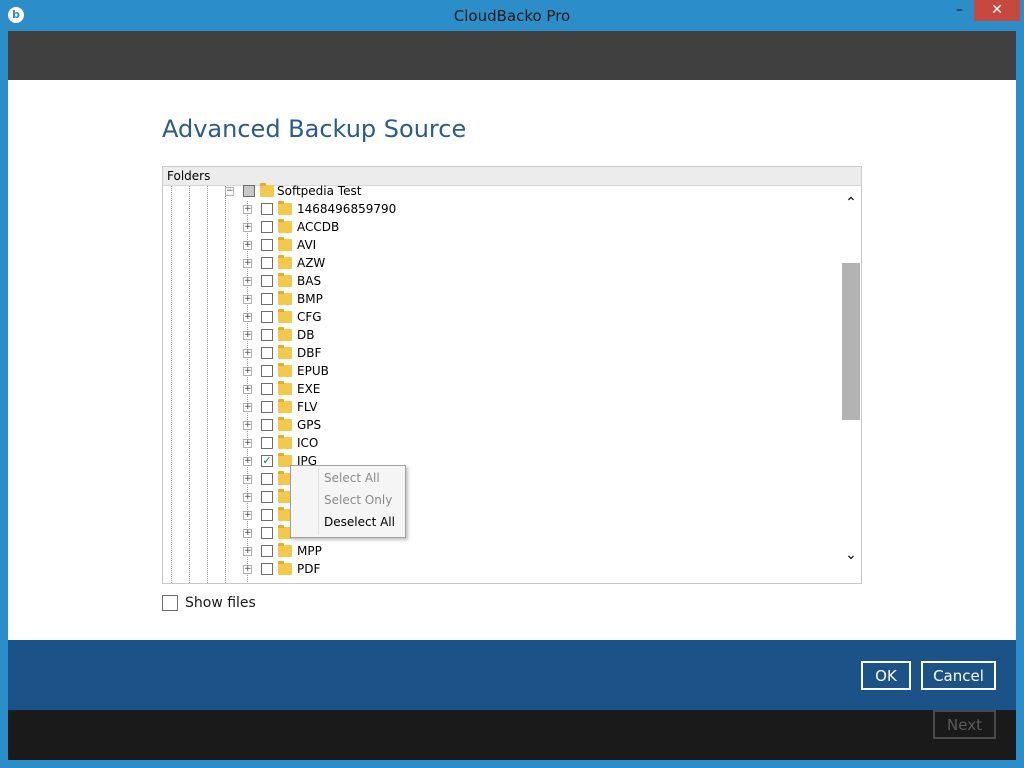 Image resolution: width=1024 pixels, height=768 pixels. I want to click on header-bar, so click(512, 55).